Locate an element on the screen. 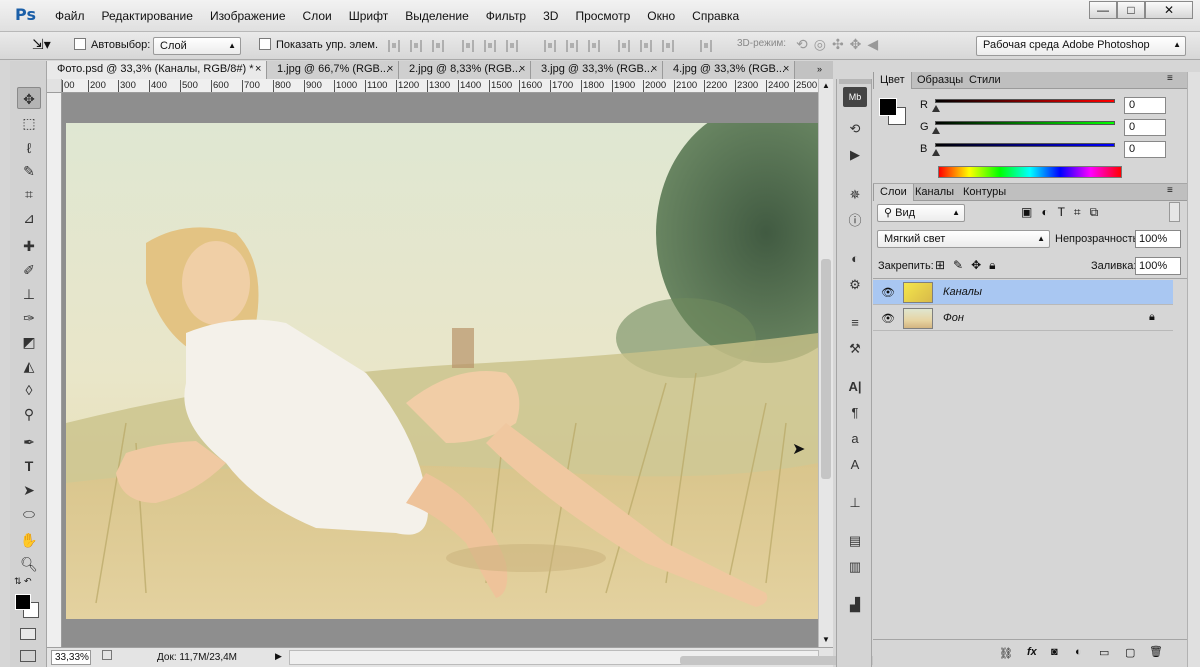 This screenshot has height=667, width=1200. add-mask-icon: ◙ is located at coordinates (1054, 652).